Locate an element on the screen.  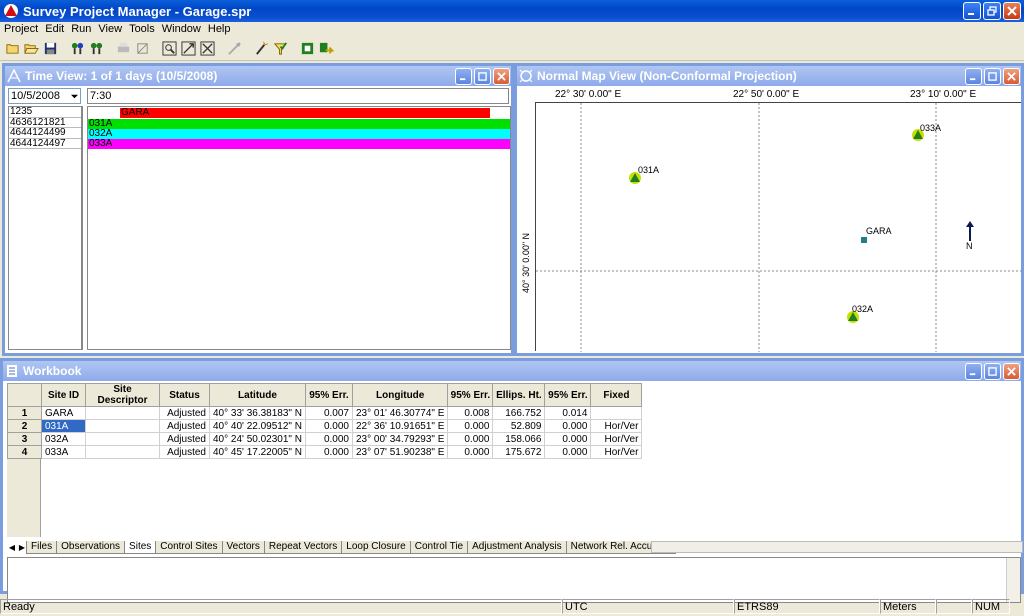
row-number: 3 is located at coordinates (24, 439).